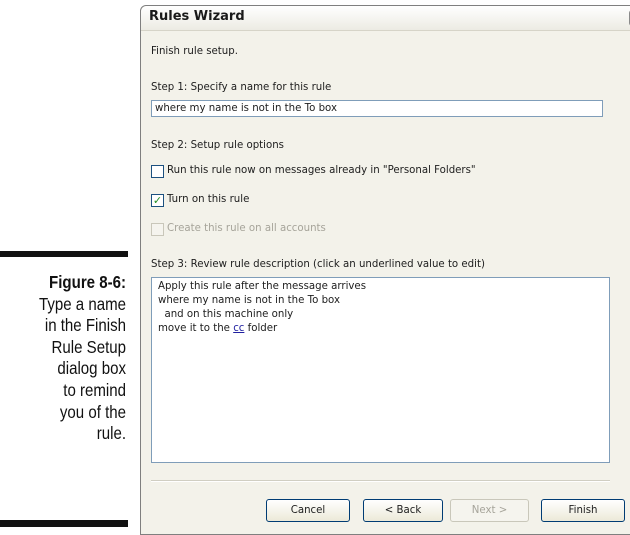 The height and width of the screenshot is (535, 630). What do you see at coordinates (261, 328) in the screenshot?
I see `action-suffix: folder` at bounding box center [261, 328].